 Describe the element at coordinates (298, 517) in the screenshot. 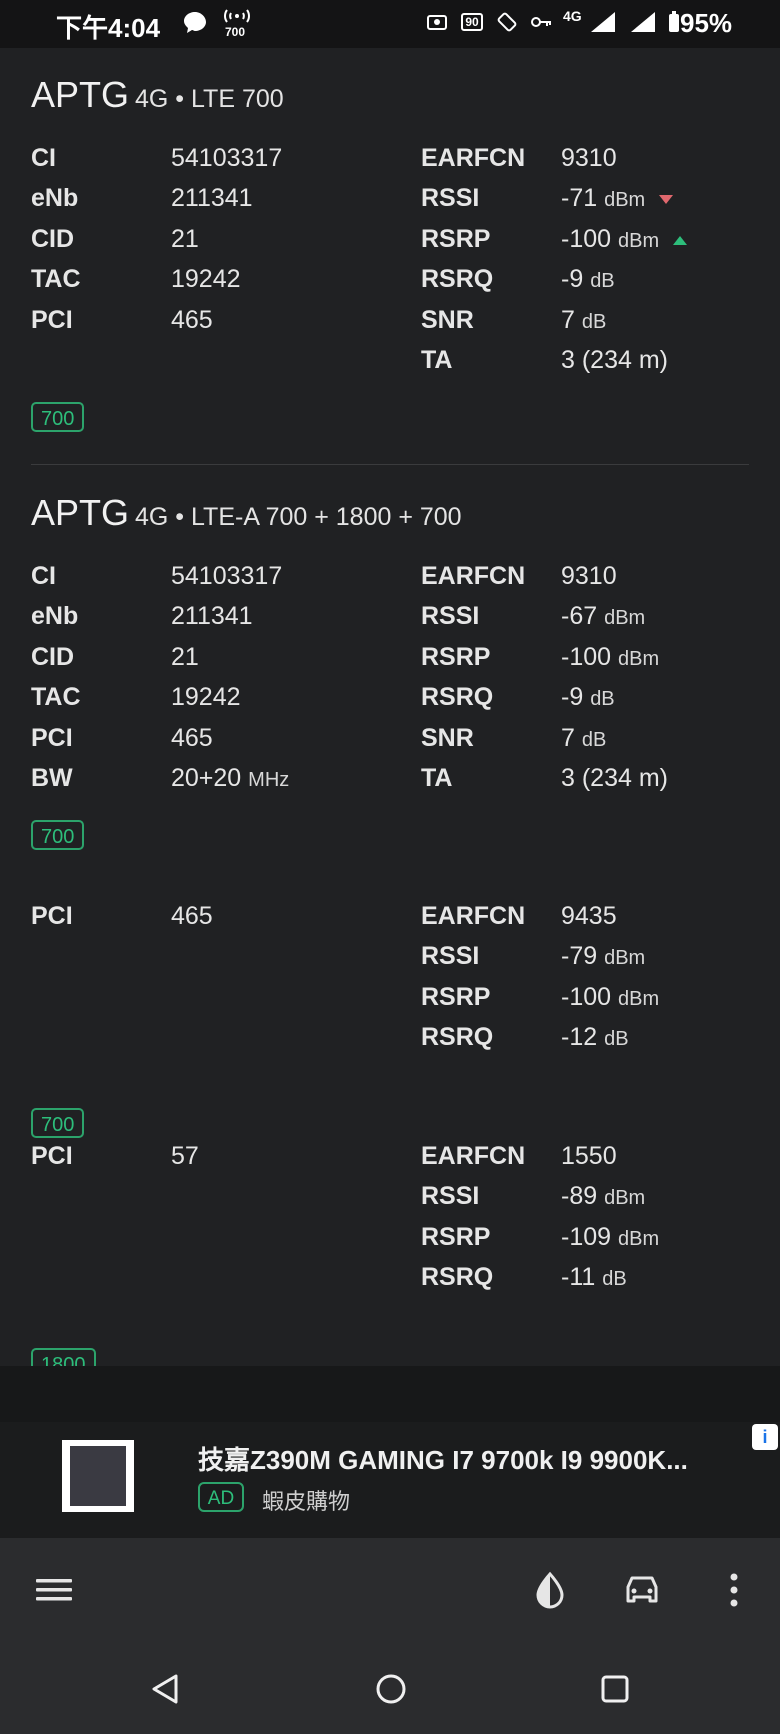

I see `network-technology: 4G • LTE-A 700 + 1800 + 700` at that location.